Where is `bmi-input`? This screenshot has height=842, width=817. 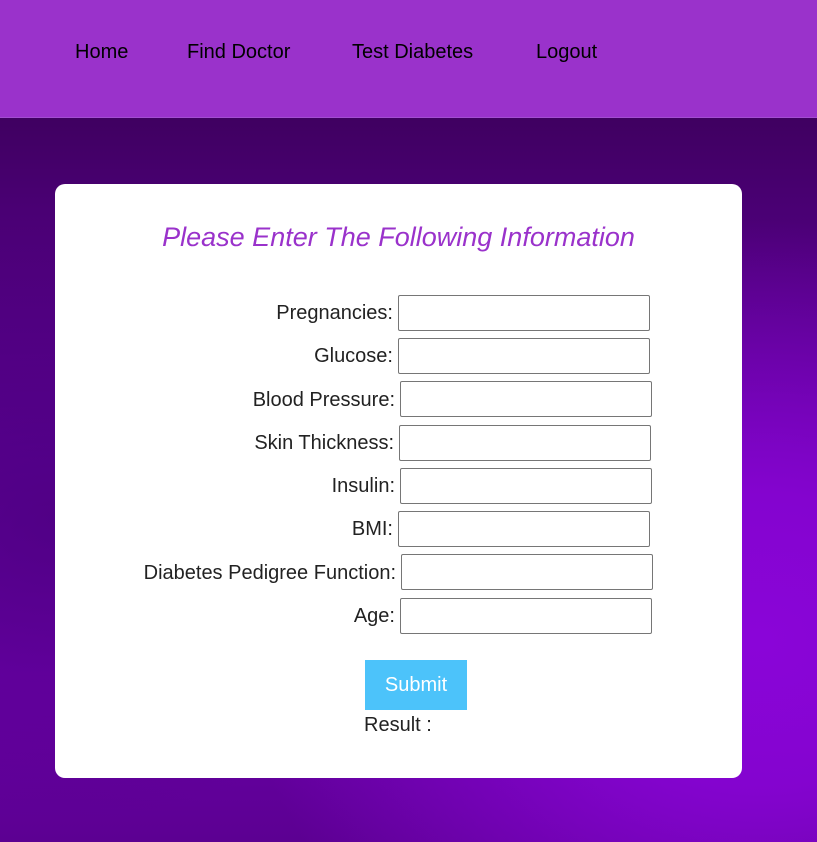
bmi-input is located at coordinates (524, 529).